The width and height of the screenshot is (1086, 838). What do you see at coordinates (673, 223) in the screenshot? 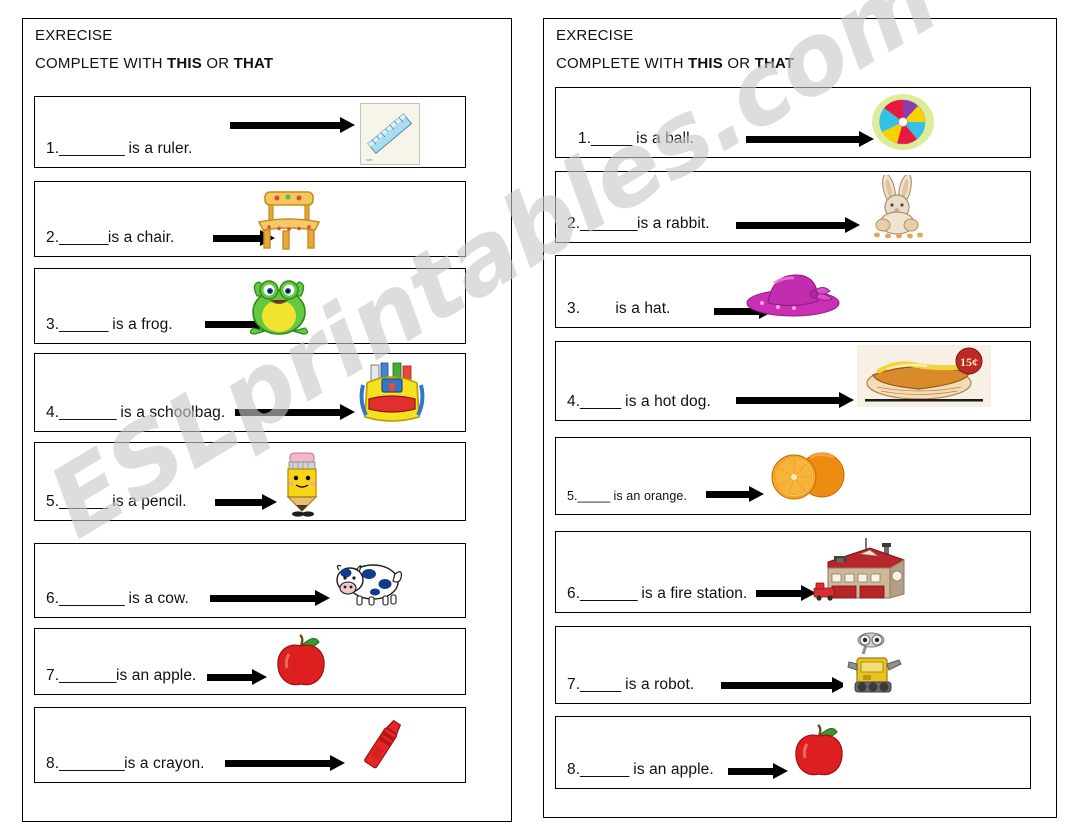
I see `item-text: is a rabbit.` at bounding box center [673, 223].